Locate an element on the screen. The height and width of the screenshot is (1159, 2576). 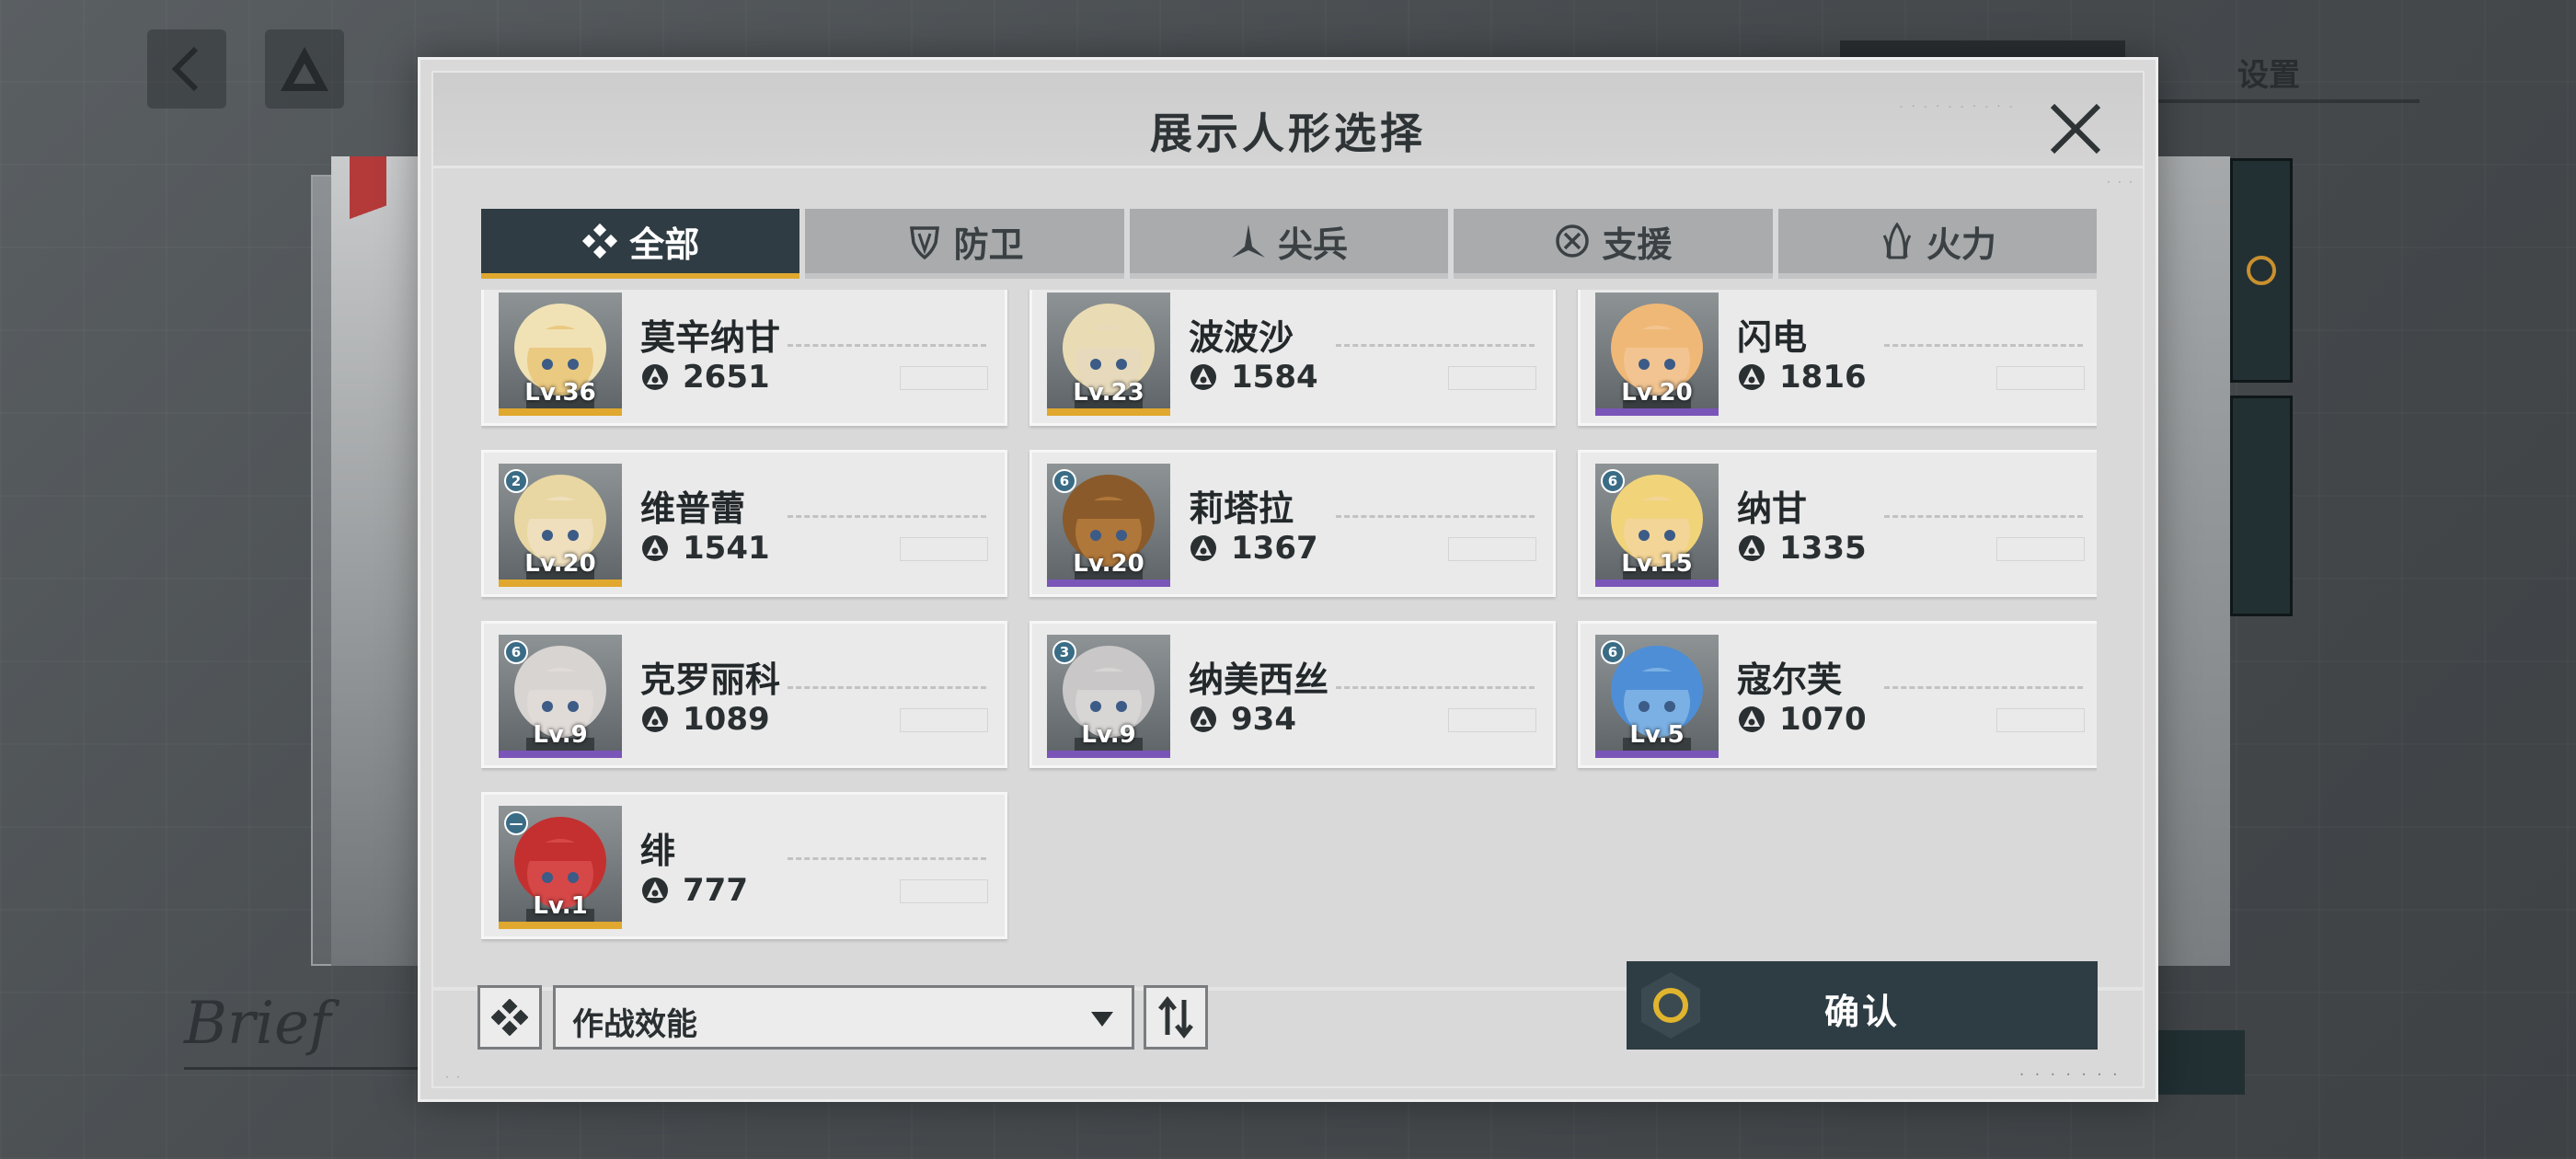
rank-badge: 6 is located at coordinates (1613, 652).